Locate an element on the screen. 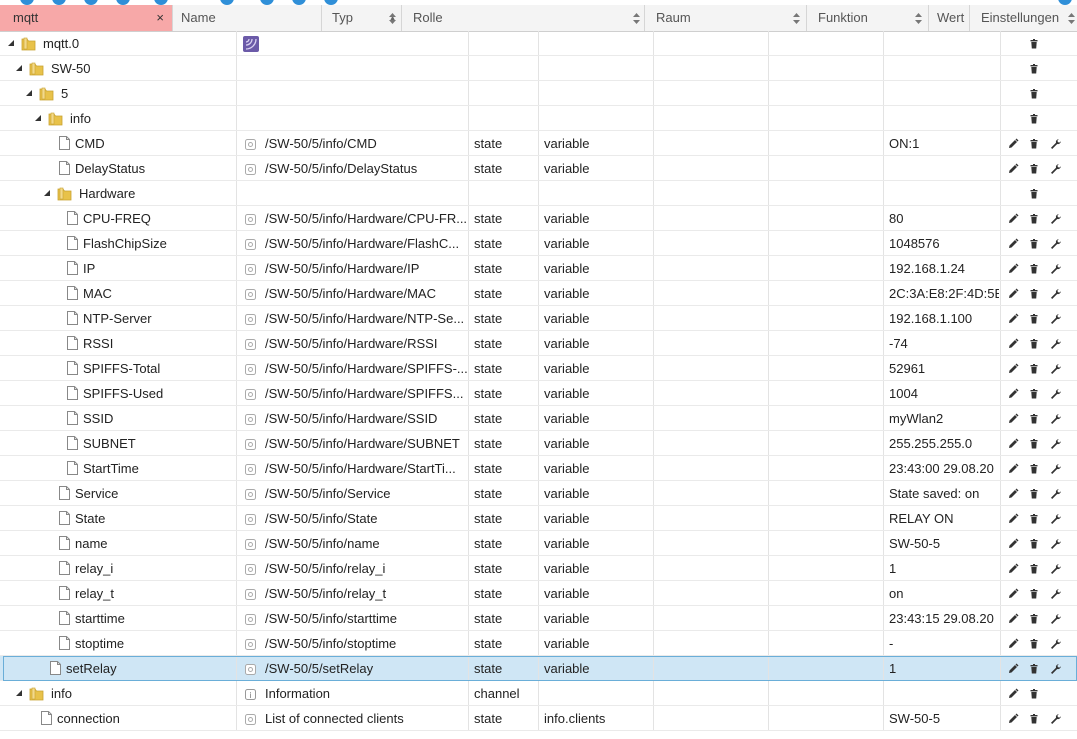 Image resolution: width=1077 pixels, height=739 pixels. clear-filter-button: × is located at coordinates (160, 18).